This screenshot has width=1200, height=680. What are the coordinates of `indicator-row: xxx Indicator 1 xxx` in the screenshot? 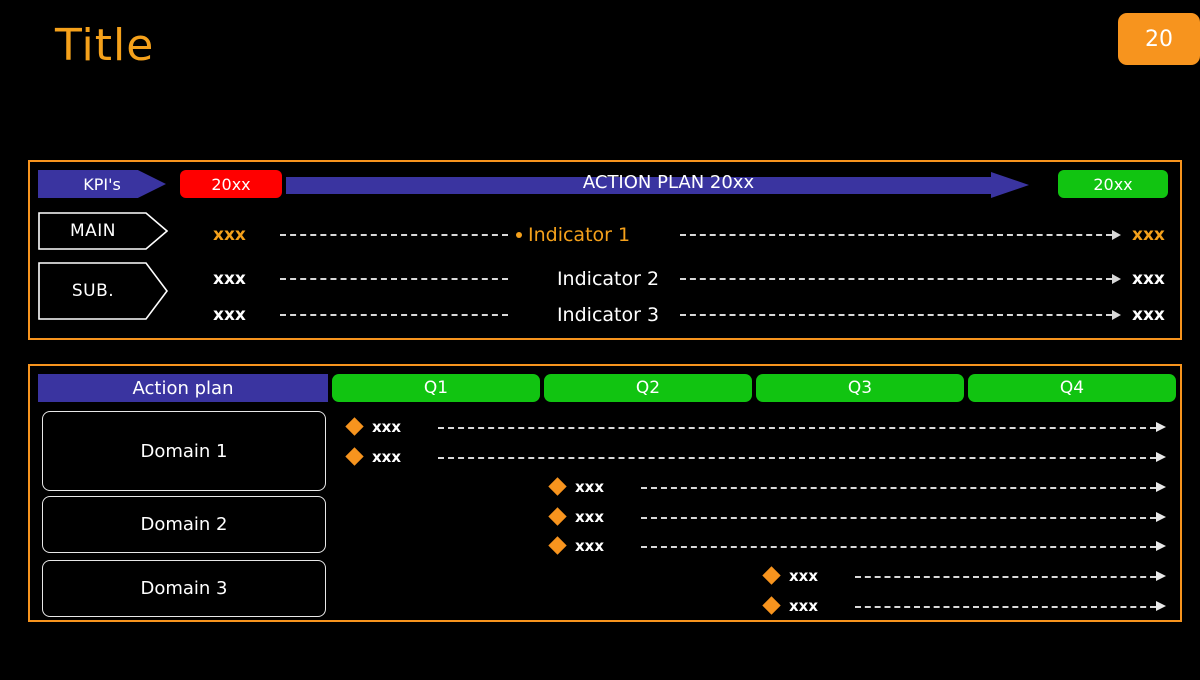 It's located at (609, 235).